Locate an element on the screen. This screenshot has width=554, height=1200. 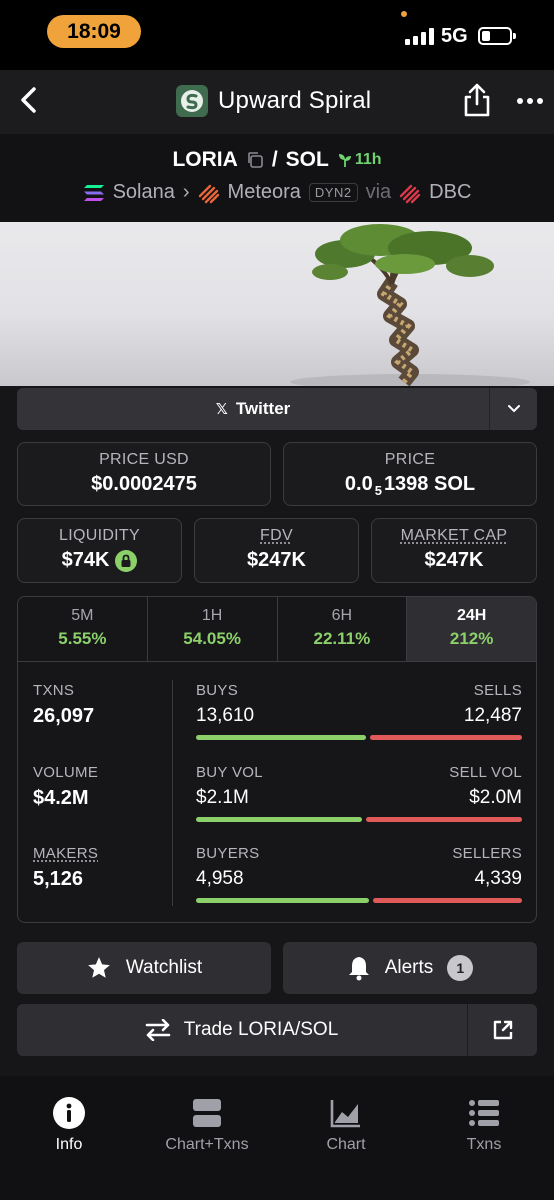
nav-chart: Chart is located at coordinates (346, 1124).